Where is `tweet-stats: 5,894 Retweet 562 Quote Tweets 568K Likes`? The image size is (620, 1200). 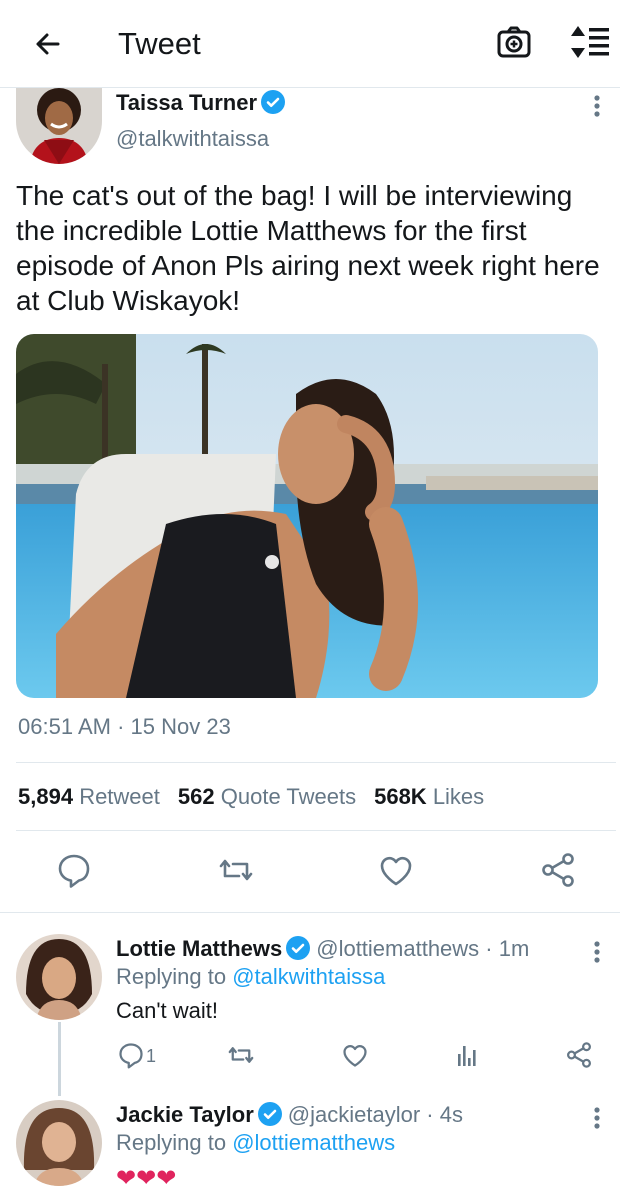
tweet-stats: 5,894 Retweet 562 Quote Tweets 568K Likes is located at coordinates (251, 797).